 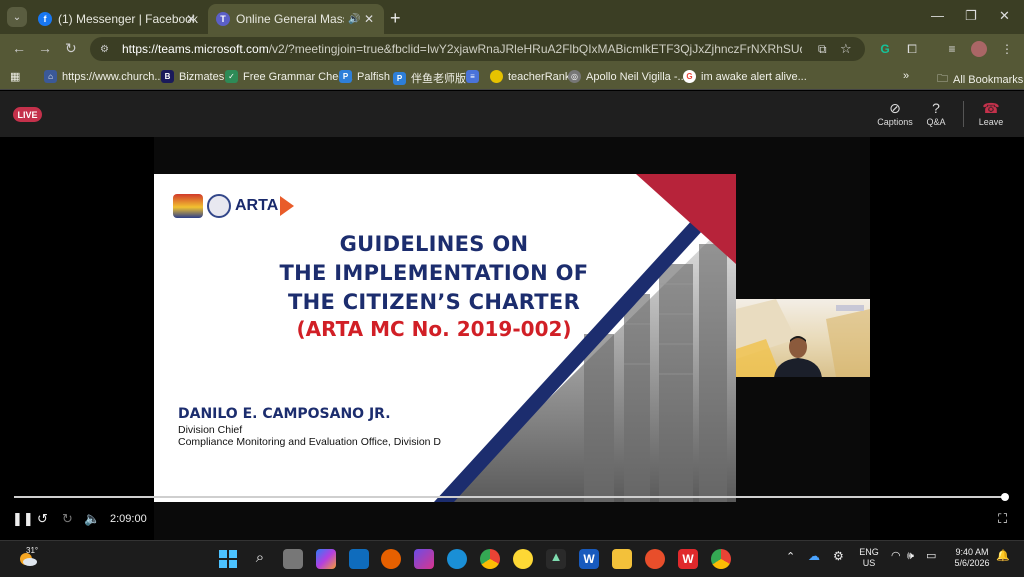 What do you see at coordinates (896, 556) in the screenshot?
I see `wifi-icon: ◠` at bounding box center [896, 556].